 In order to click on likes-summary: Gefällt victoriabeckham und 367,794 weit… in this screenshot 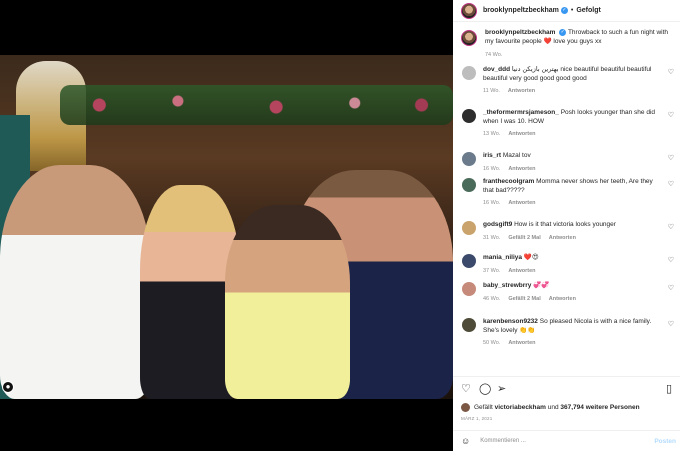, I will do `click(550, 407)`.